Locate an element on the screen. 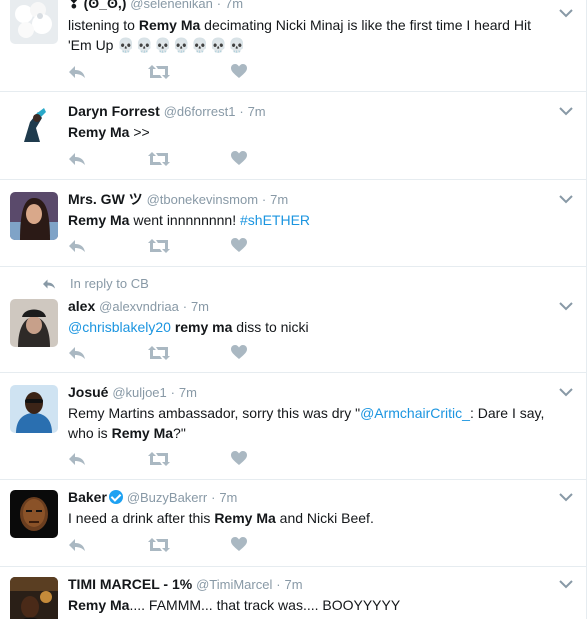 The height and width of the screenshot is (619, 588). hashtag-link: #shETHER is located at coordinates (275, 220).